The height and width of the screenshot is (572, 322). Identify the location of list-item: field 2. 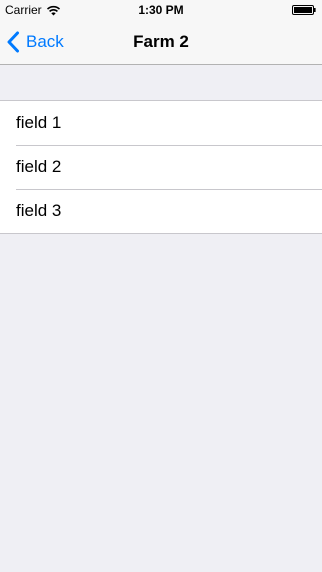
(161, 167).